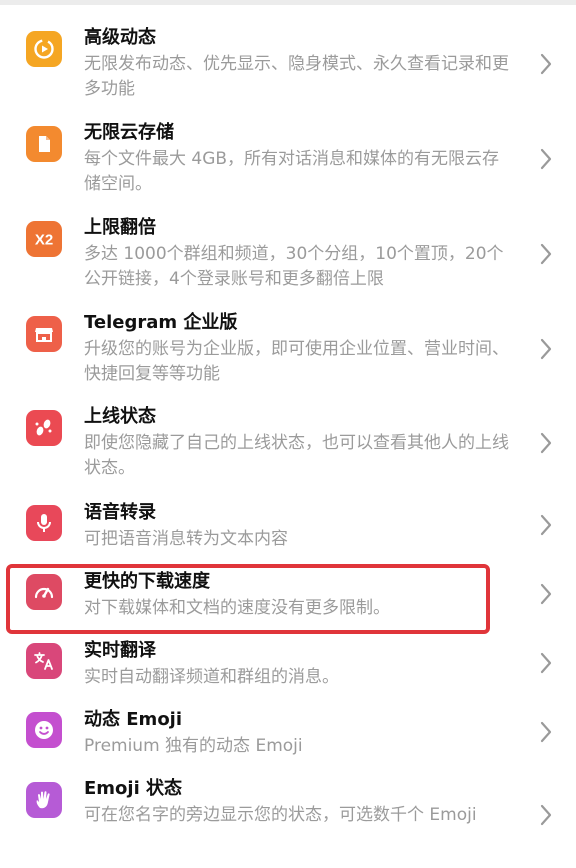 The image size is (576, 868). I want to click on footprints-icon, so click(44, 428).